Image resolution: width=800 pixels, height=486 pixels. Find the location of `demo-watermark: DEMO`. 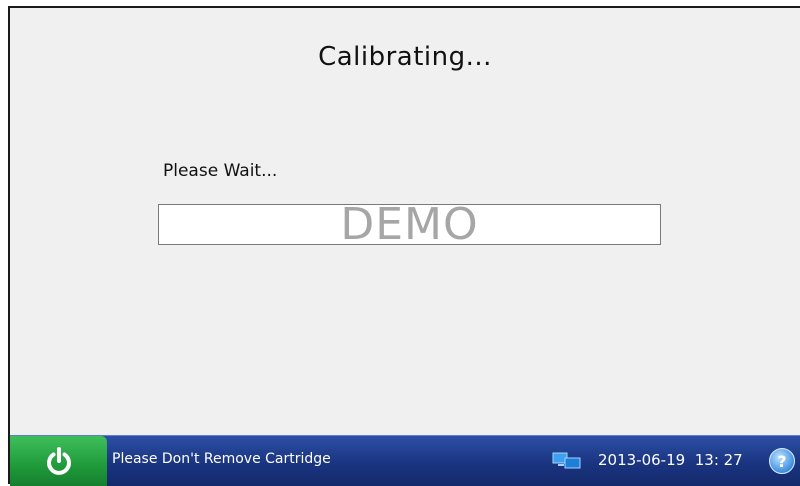

demo-watermark: DEMO is located at coordinates (409, 224).